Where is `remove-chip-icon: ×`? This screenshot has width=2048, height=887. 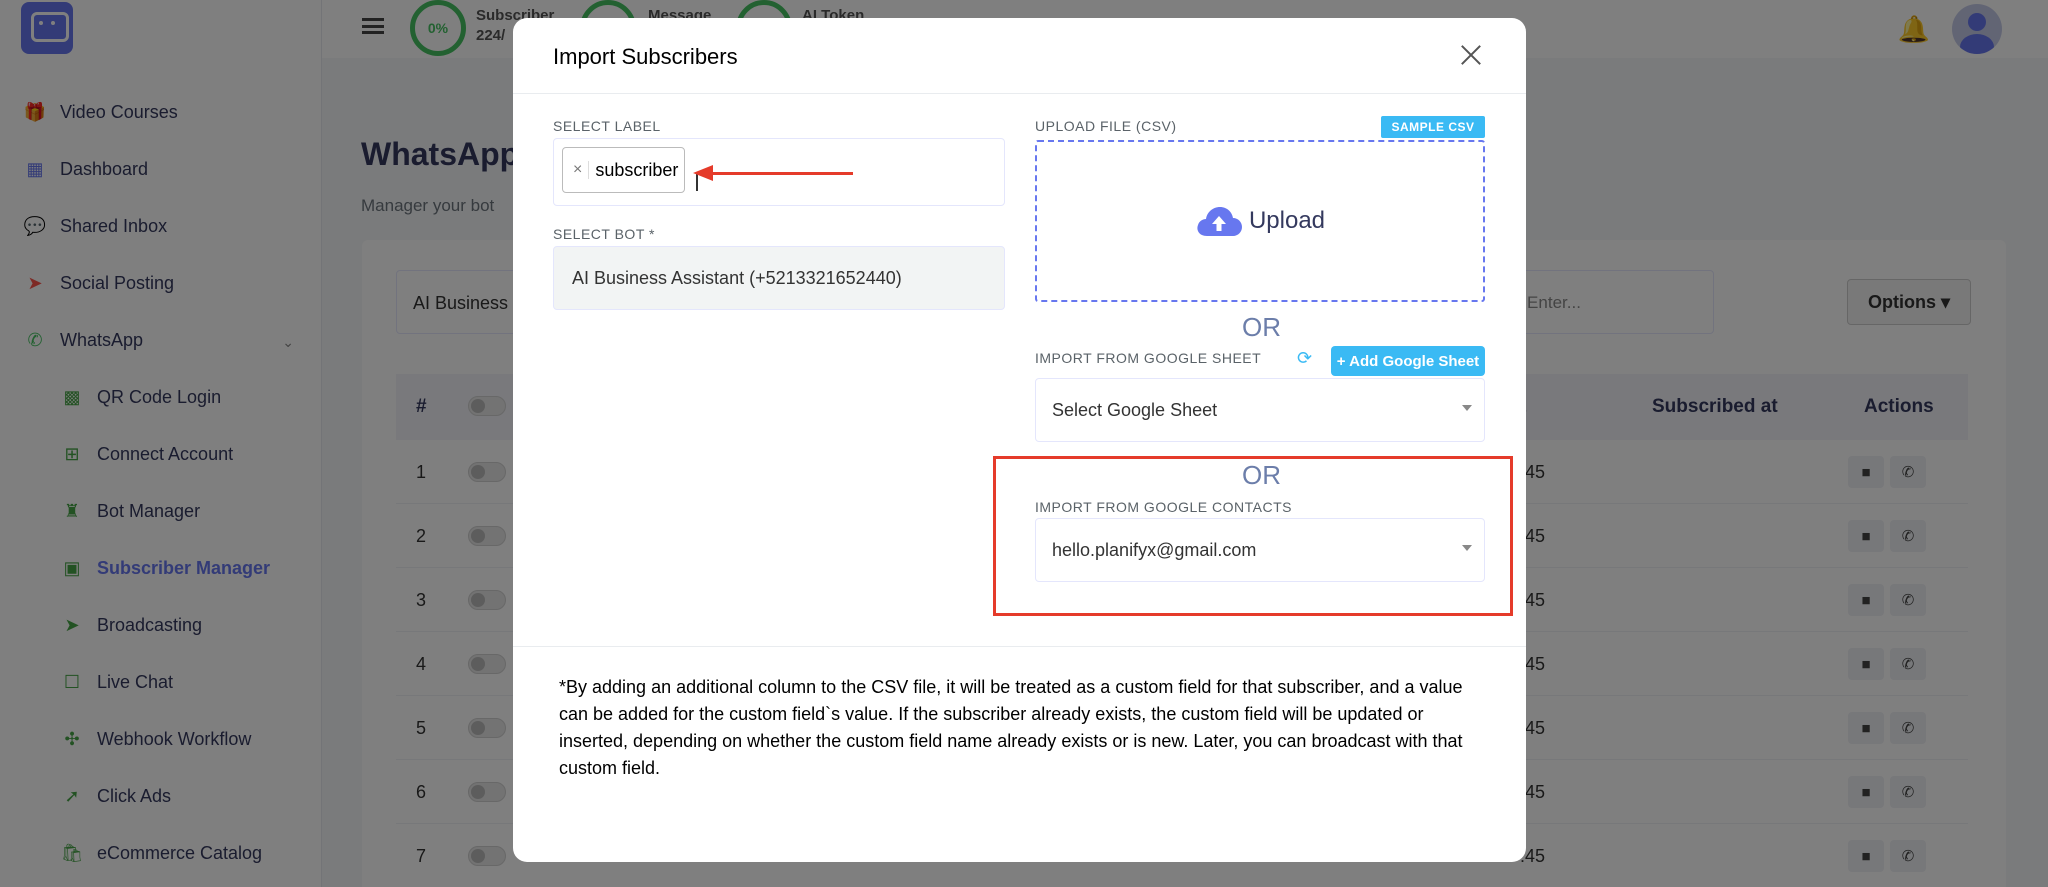 remove-chip-icon: × is located at coordinates (578, 170).